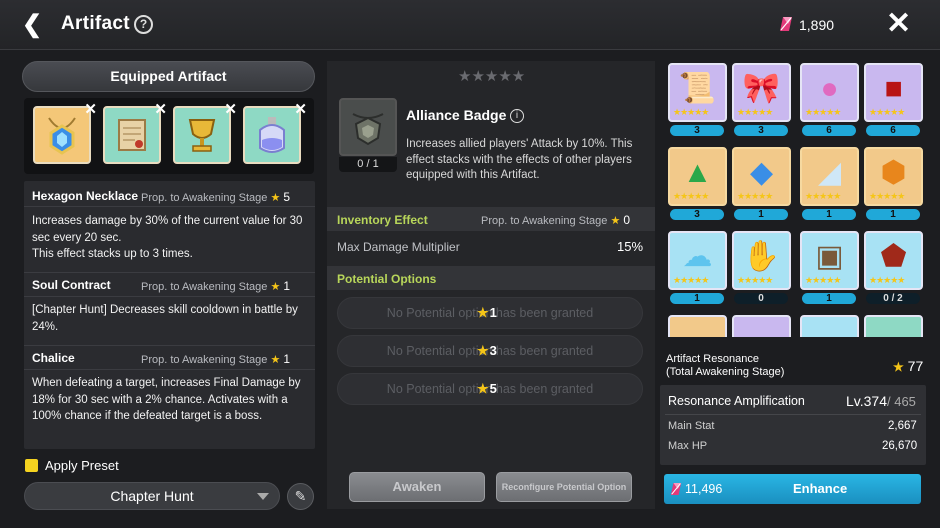 Image resolution: width=940 pixels, height=528 pixels. I want to click on artifact-ice-cloud: ☁ ★★★★★, so click(697, 260).